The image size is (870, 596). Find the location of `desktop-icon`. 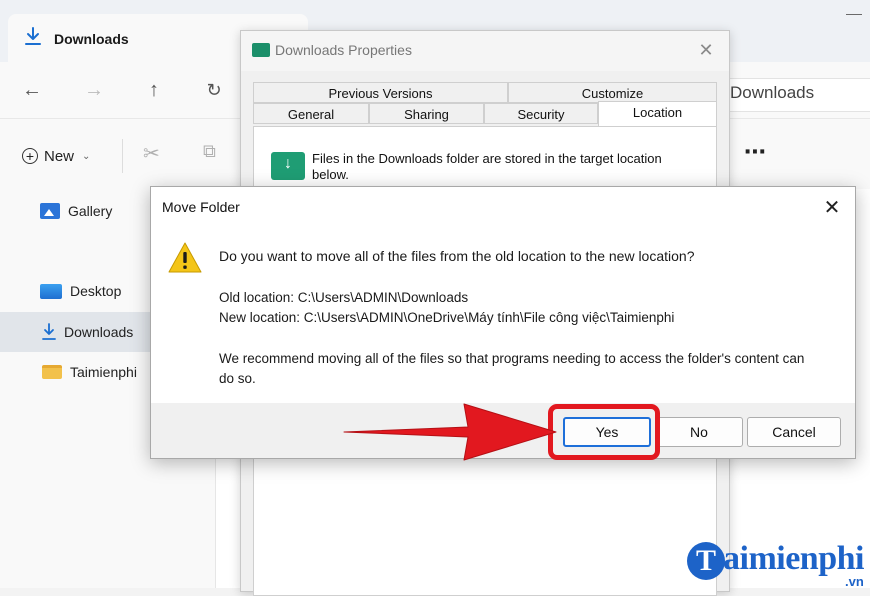

desktop-icon is located at coordinates (51, 291).